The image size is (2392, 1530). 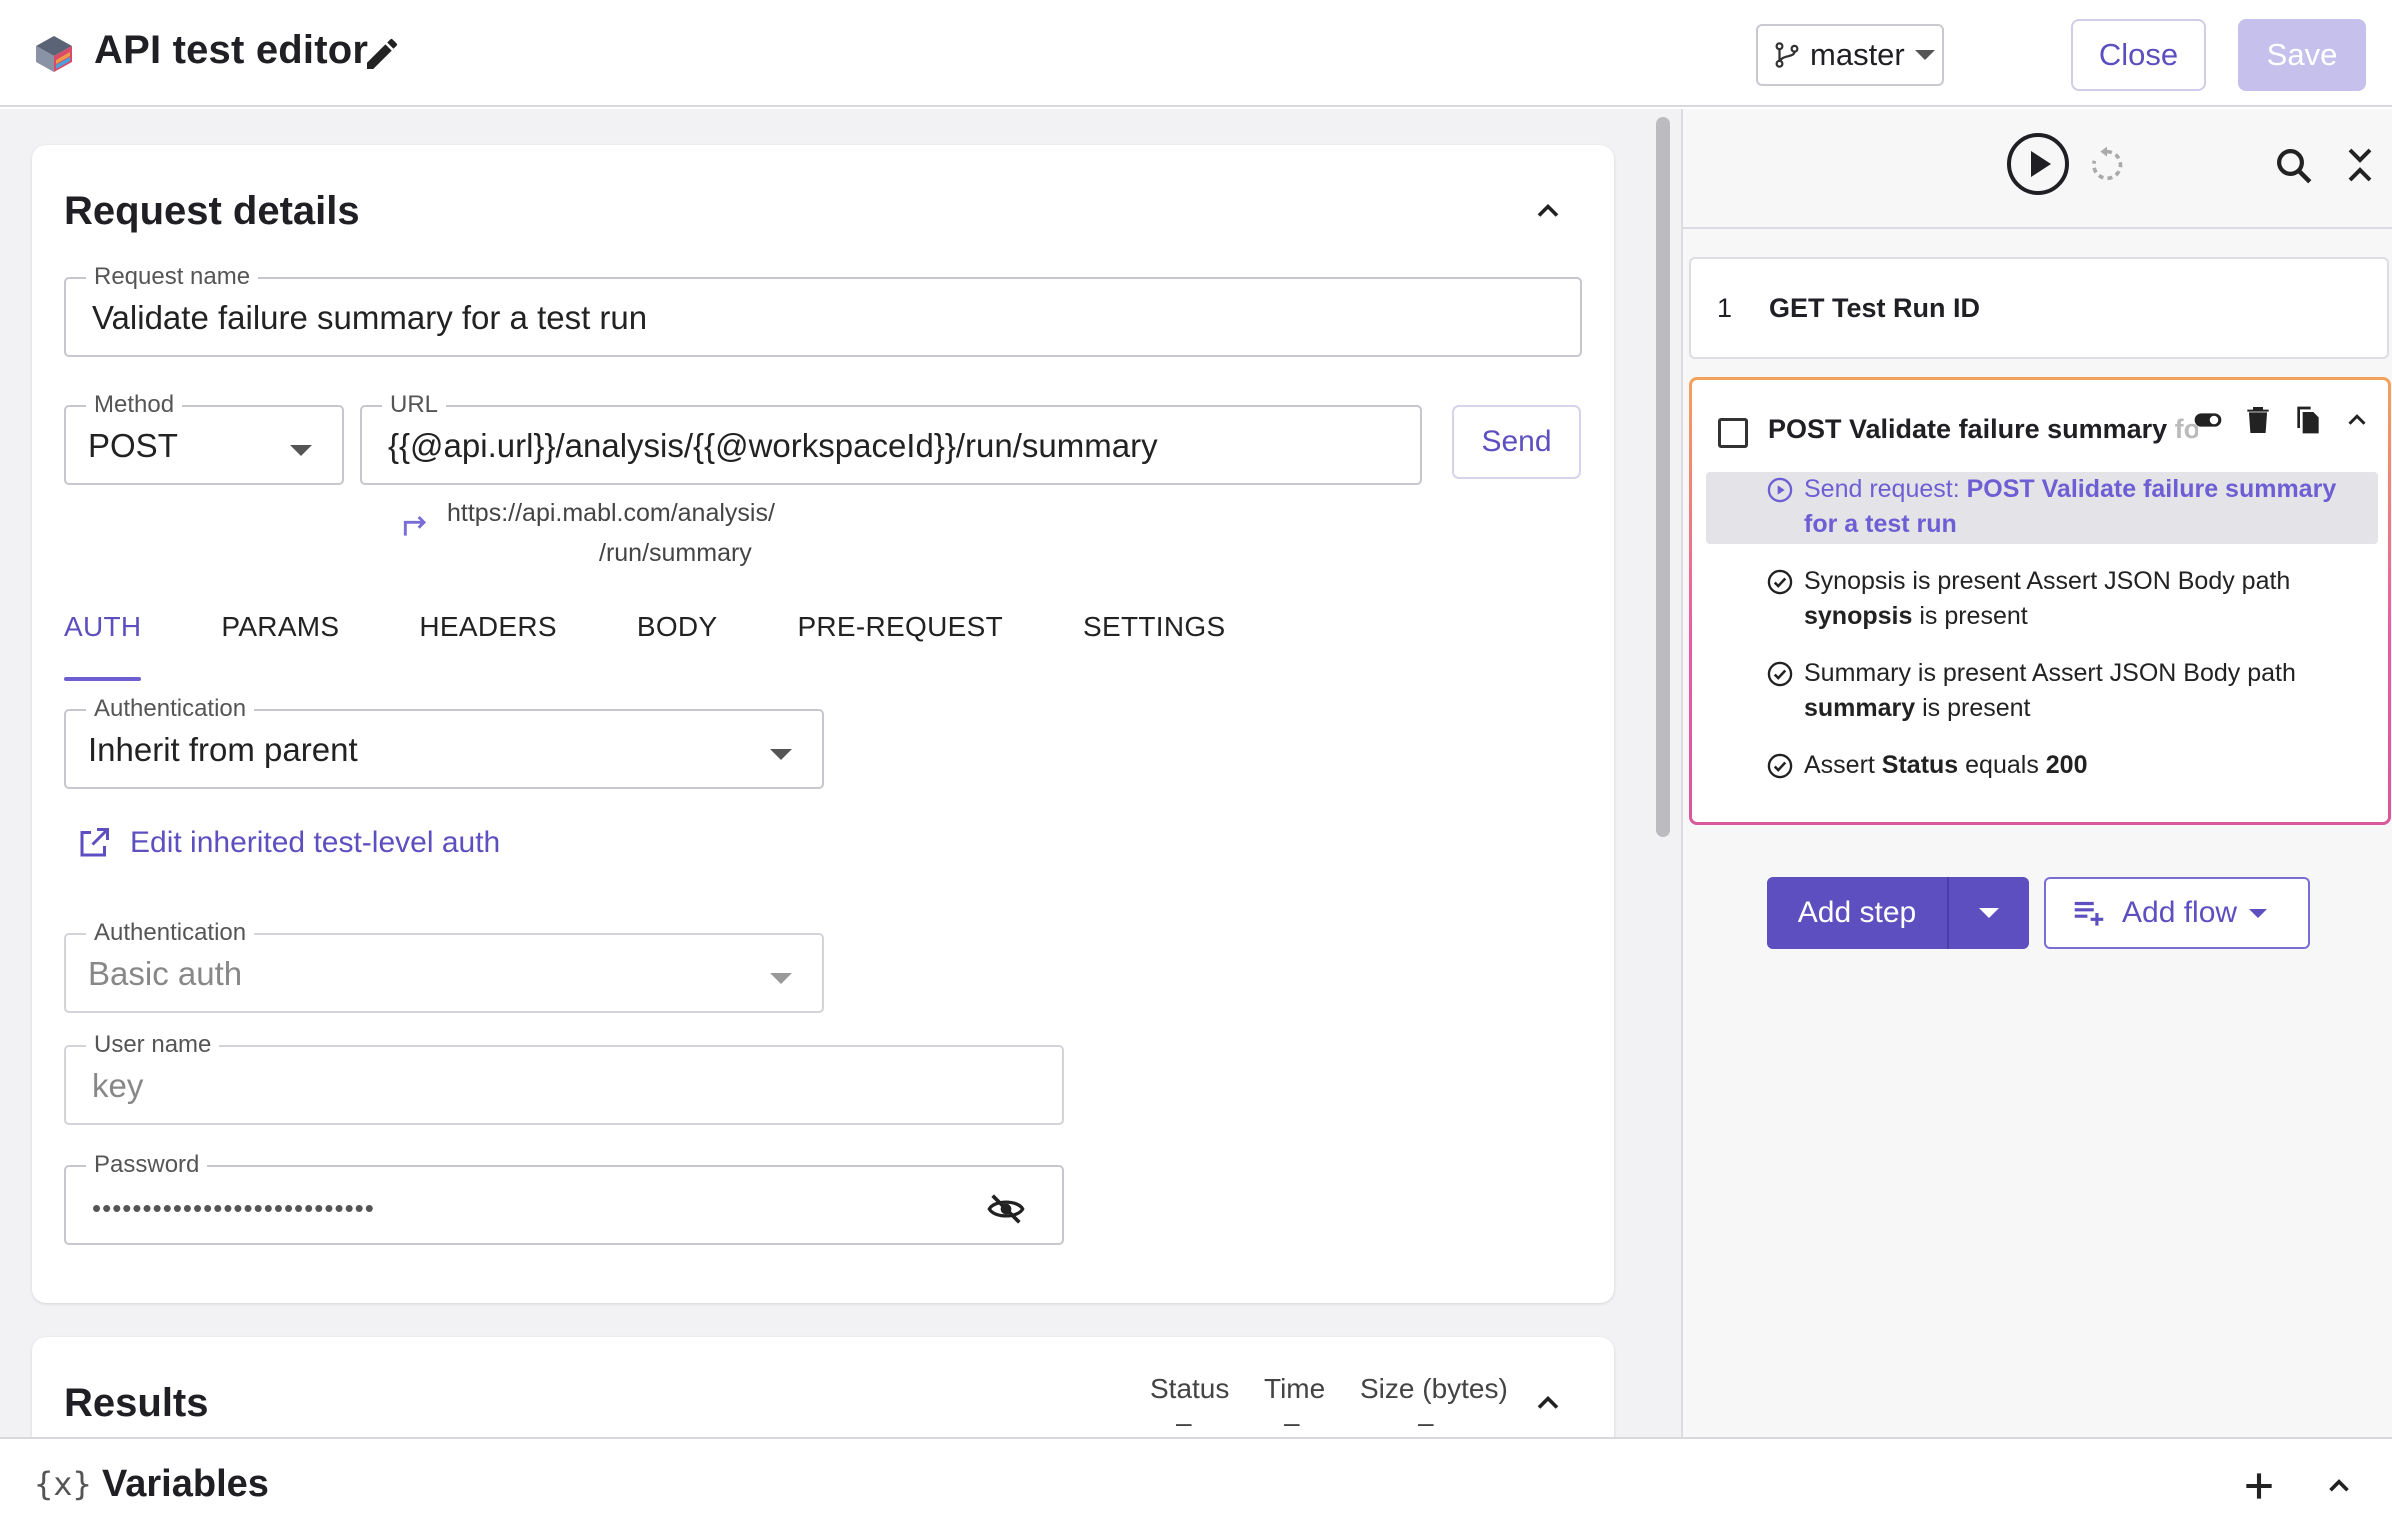 I want to click on plus-icon, so click(x=2259, y=1486).